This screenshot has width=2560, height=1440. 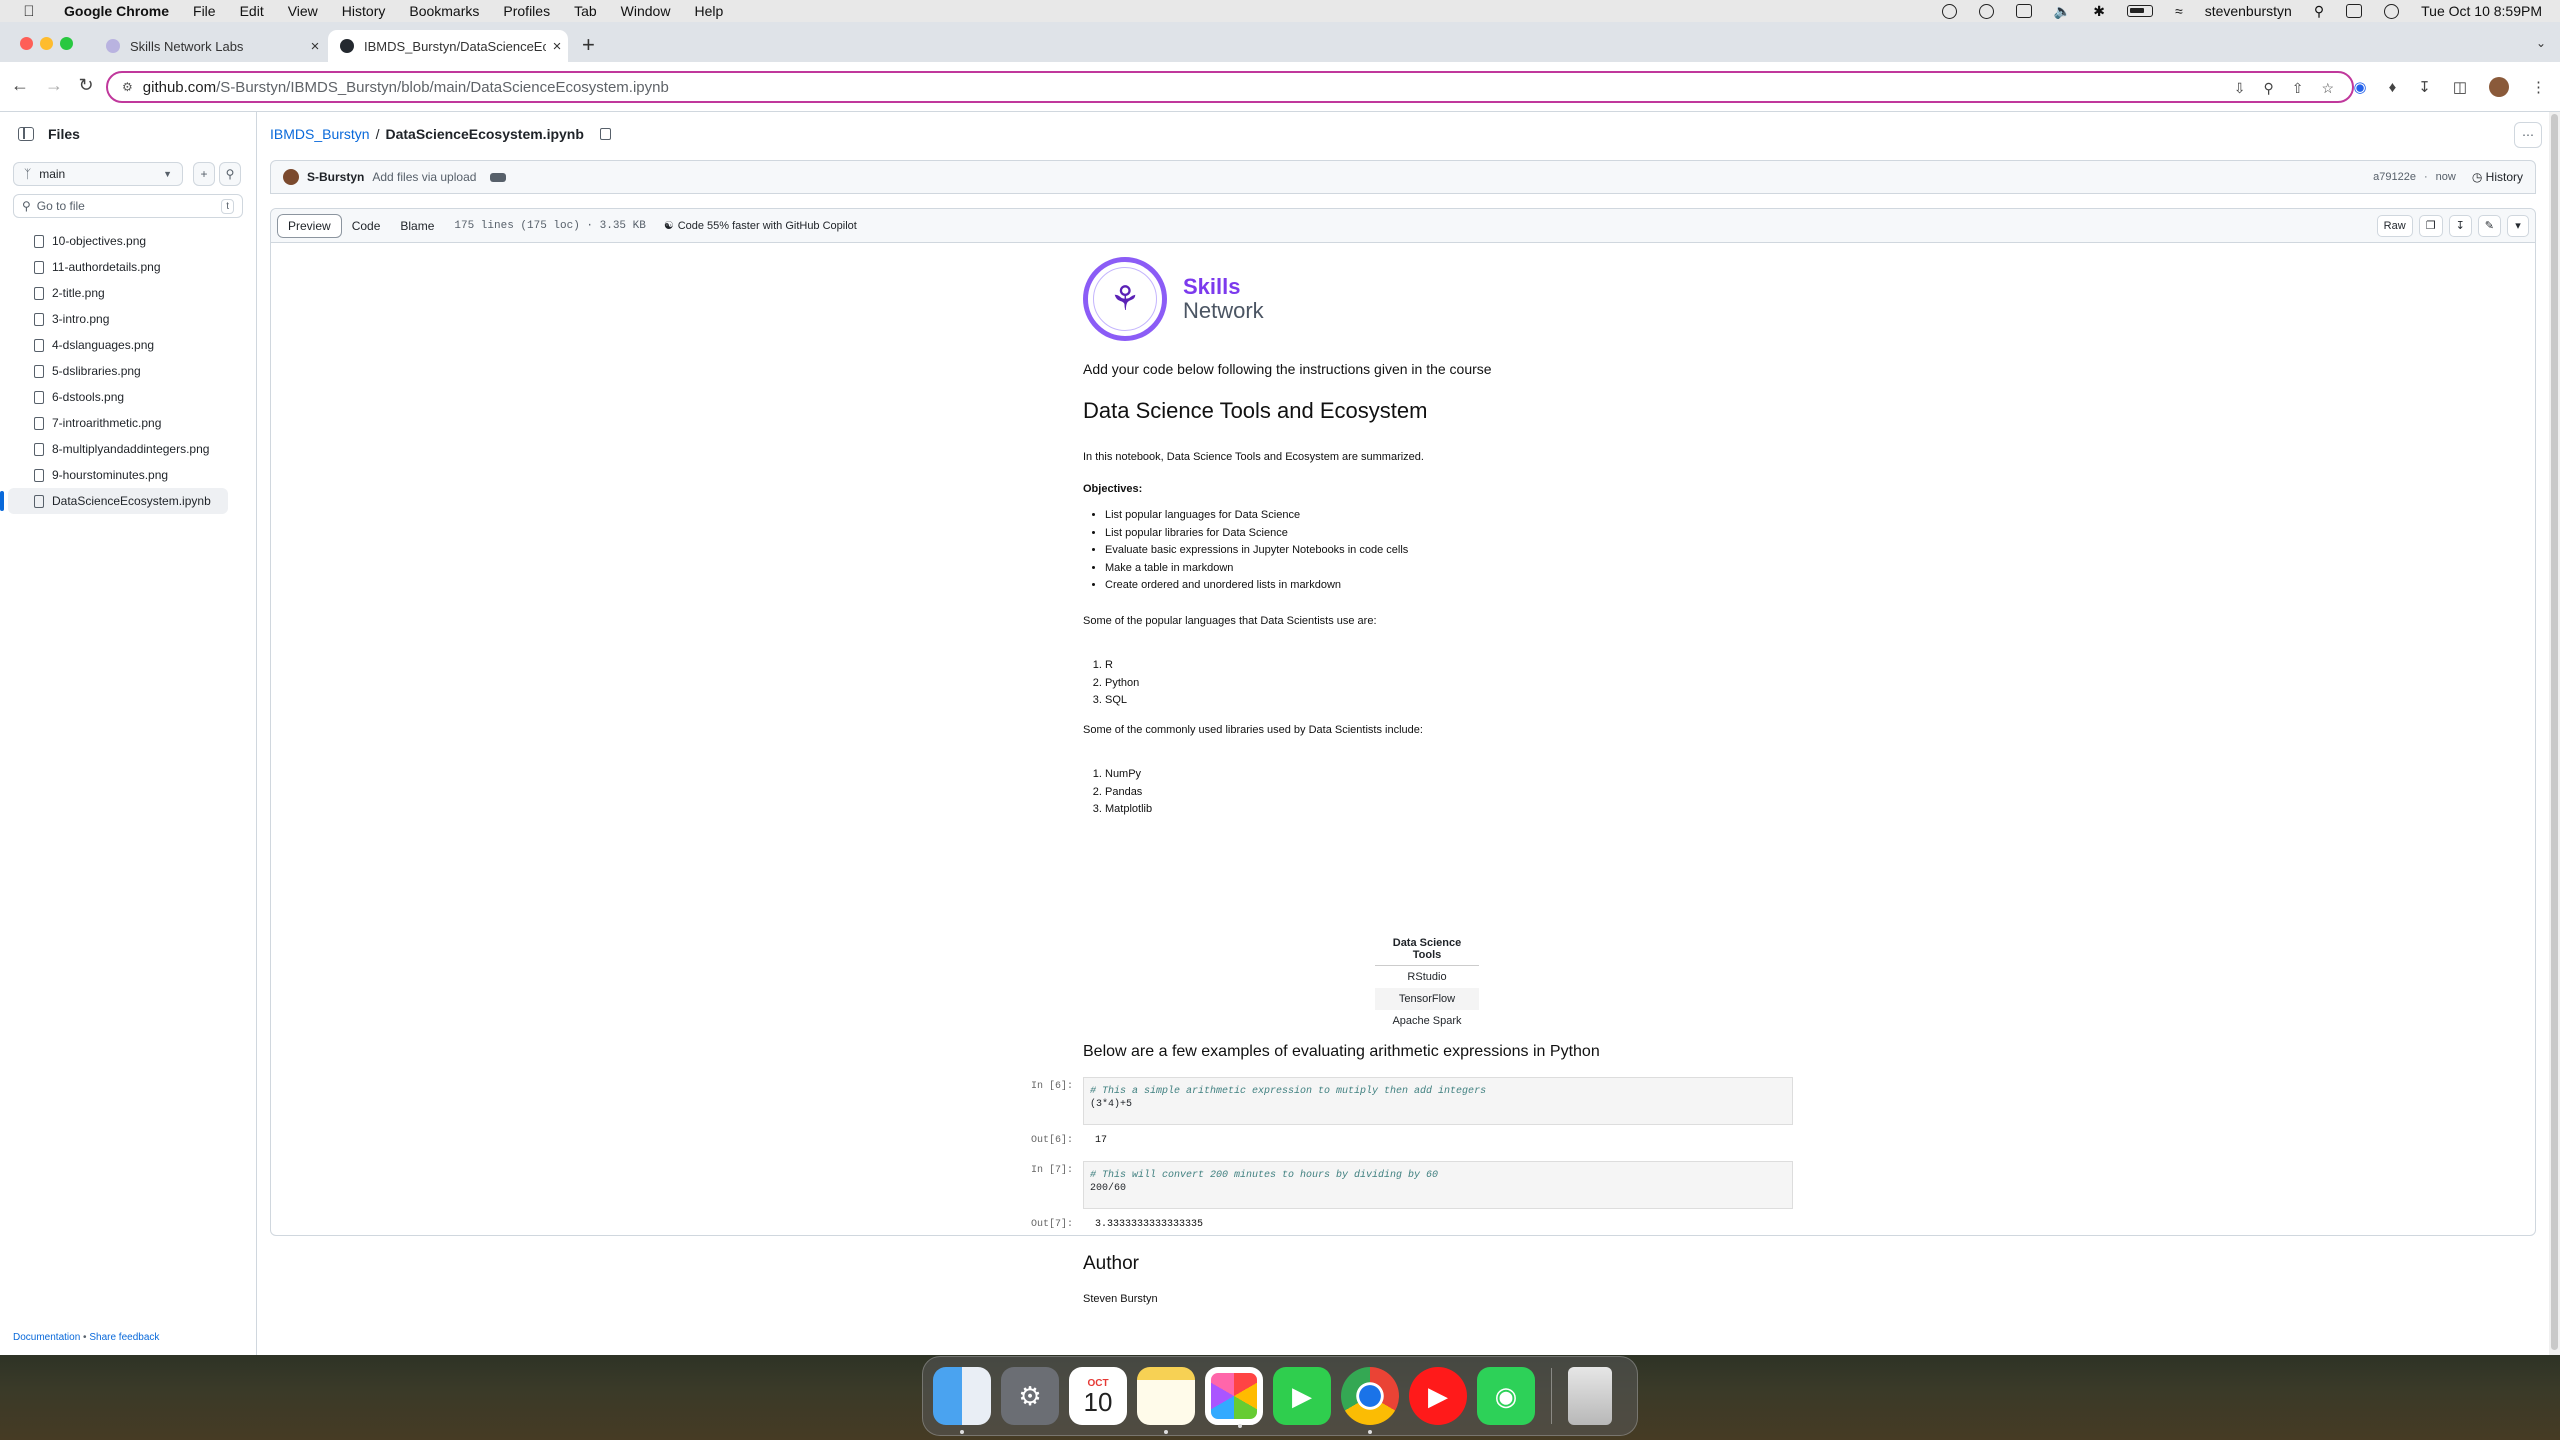 I want to click on go-to-file-input: ⚲ Go to file t, so click(x=128, y=206).